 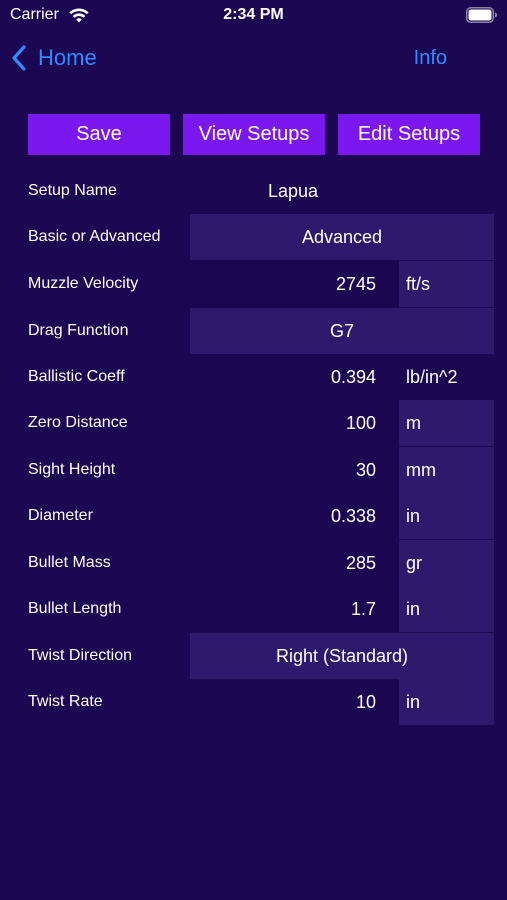 What do you see at coordinates (293, 516) in the screenshot?
I see `diameter-field: 0.338` at bounding box center [293, 516].